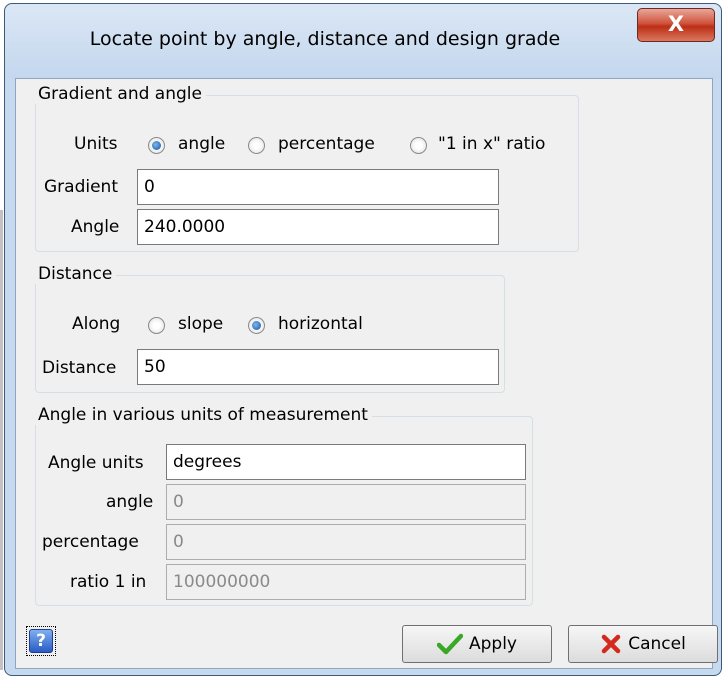 The image size is (728, 681). Describe the element at coordinates (96, 324) in the screenshot. I see `along-label: Along` at that location.